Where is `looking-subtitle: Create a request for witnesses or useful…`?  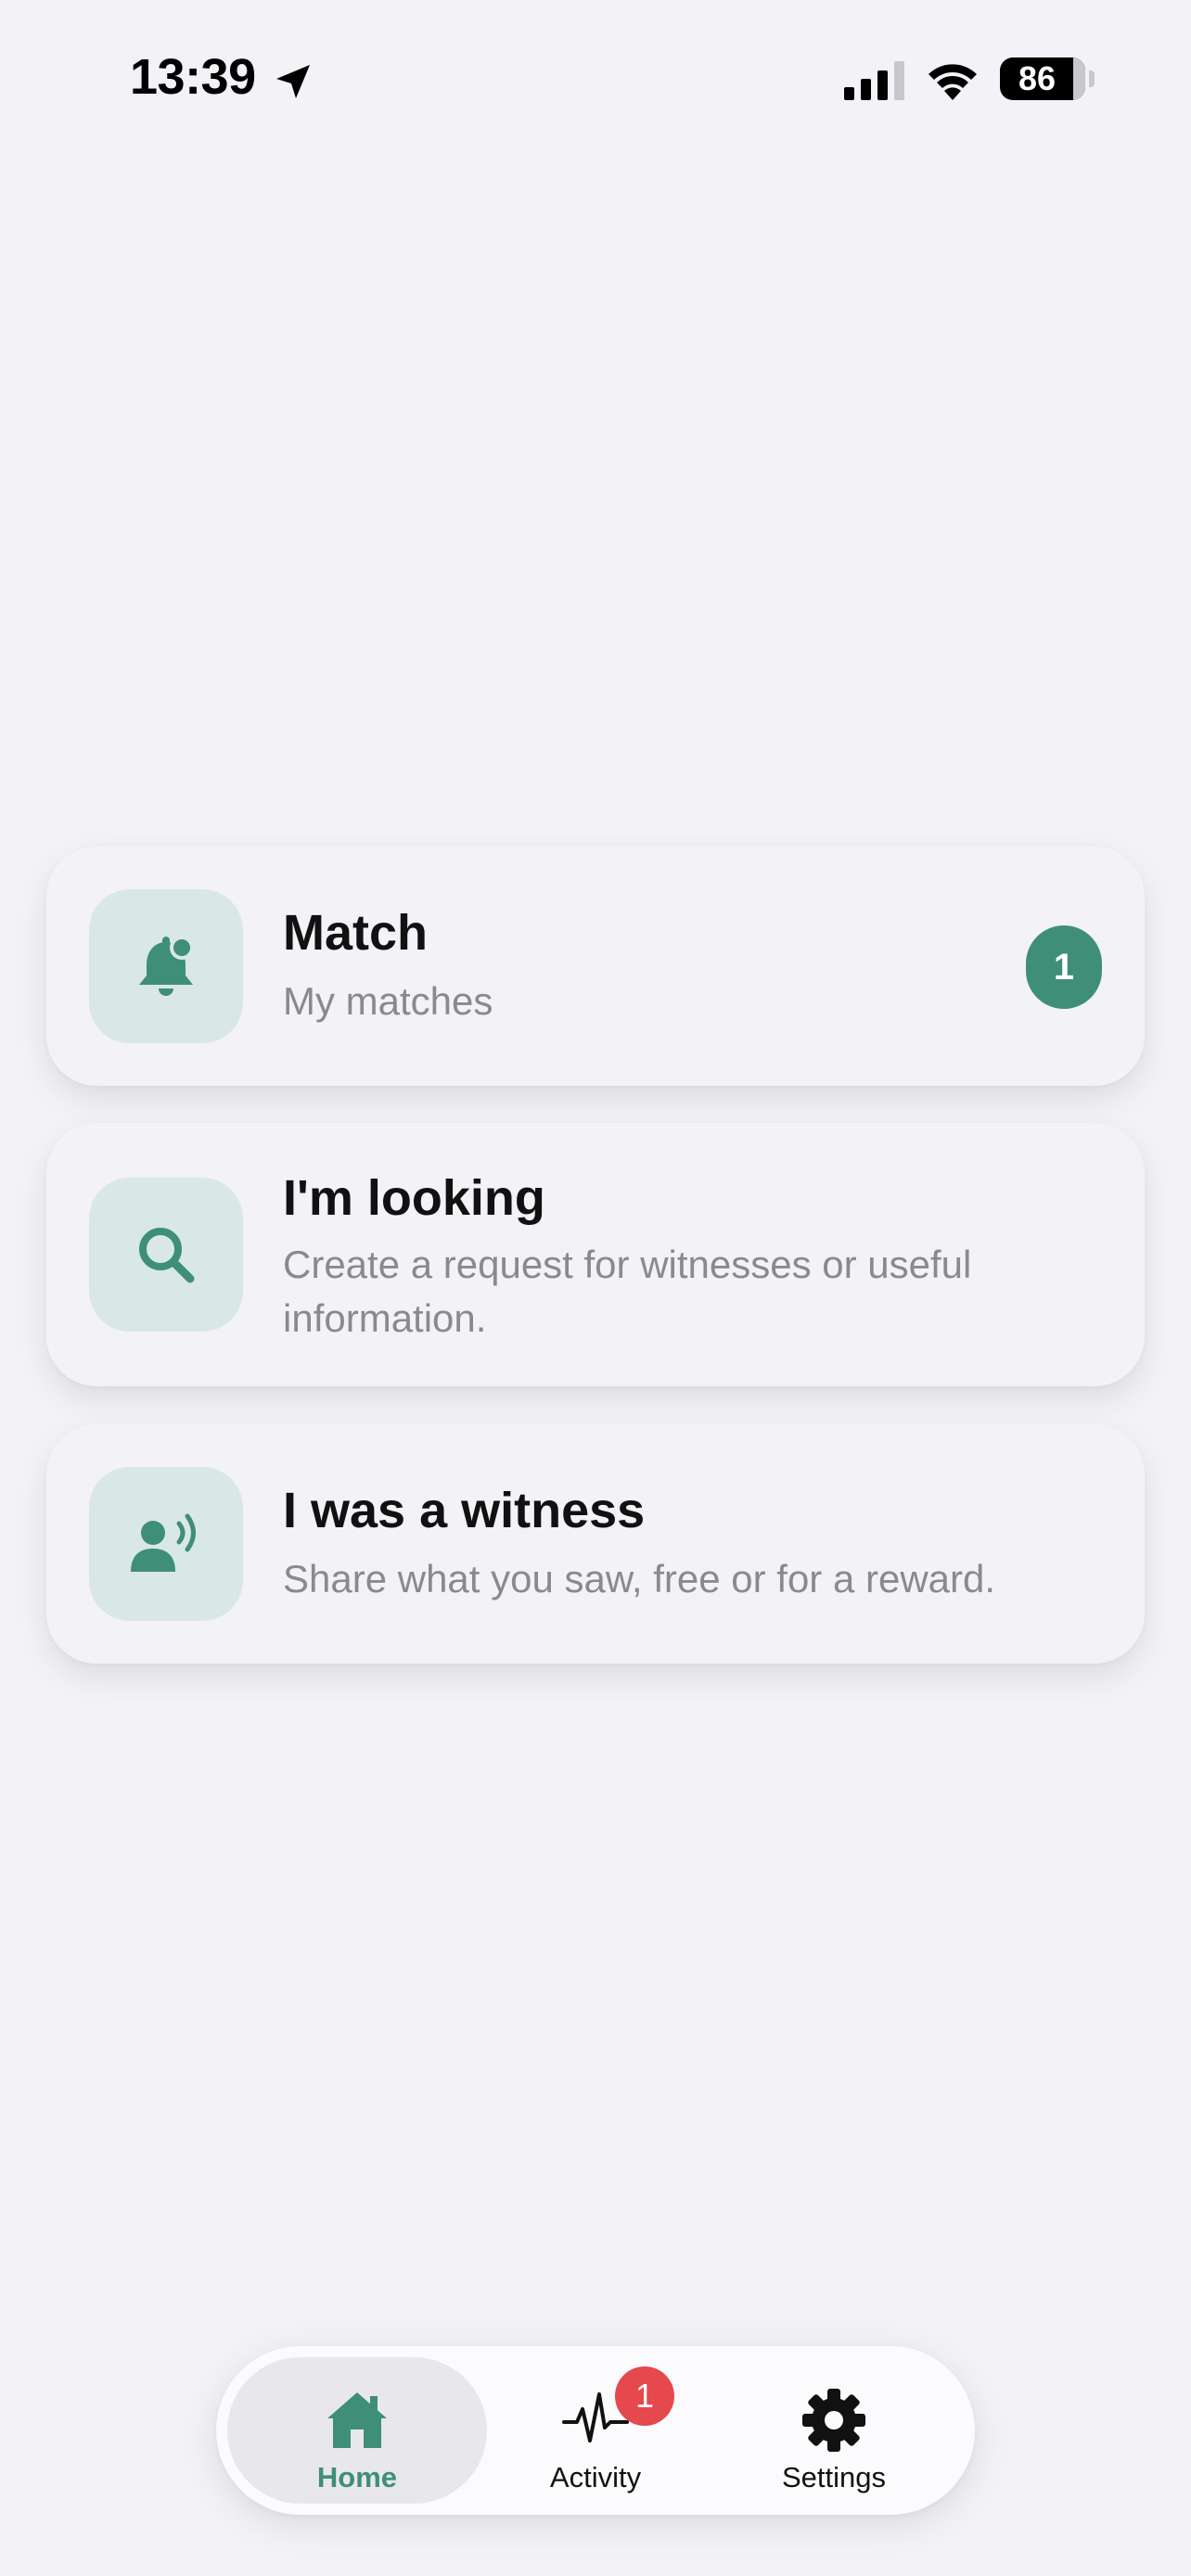
looking-subtitle: Create a request for witnesses or useful… is located at coordinates (627, 1291).